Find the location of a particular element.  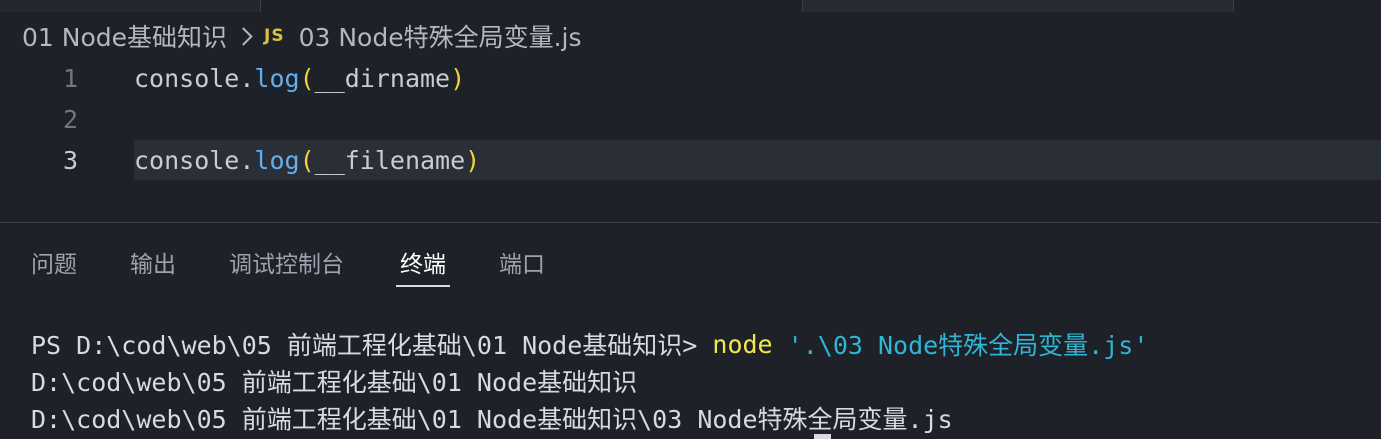

terminal-argument: '.\03 Node特殊全局变量.js' is located at coordinates (960, 345).